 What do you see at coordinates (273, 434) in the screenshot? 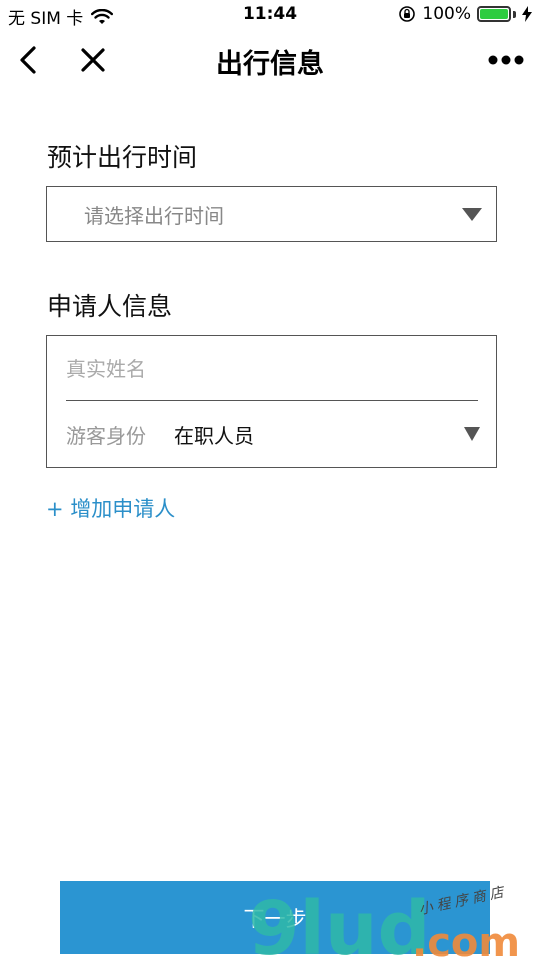
I see `visitor-identity-select: 游客身份 在职人员` at bounding box center [273, 434].